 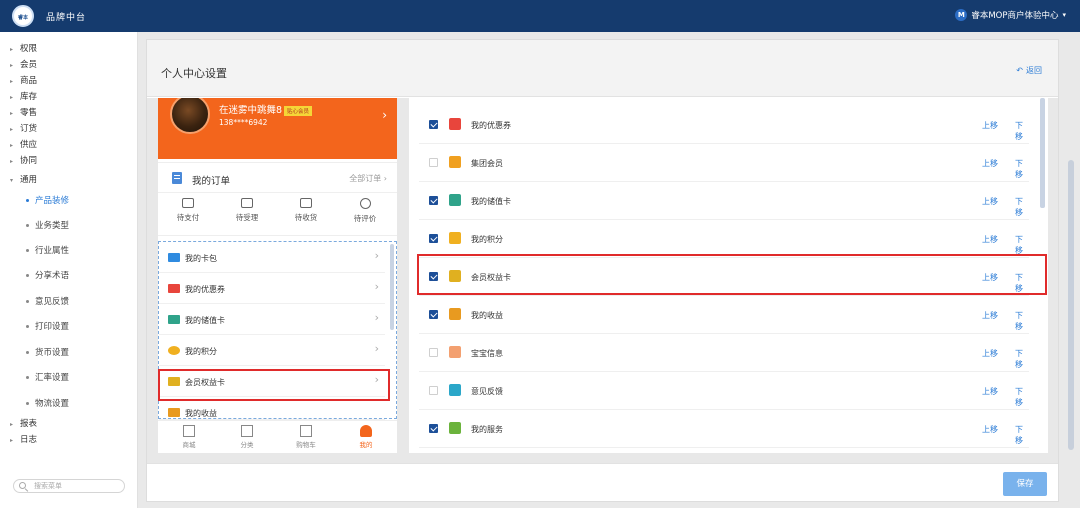 I want to click on sidebar-item-business-type: 业务类型, so click(x=47, y=225).